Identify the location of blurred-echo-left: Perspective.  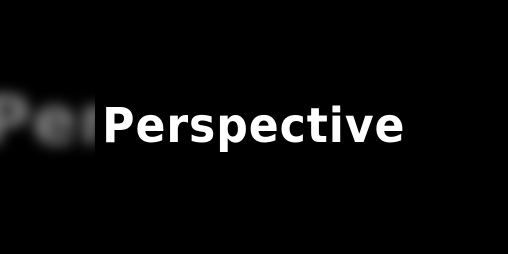
(47, 125).